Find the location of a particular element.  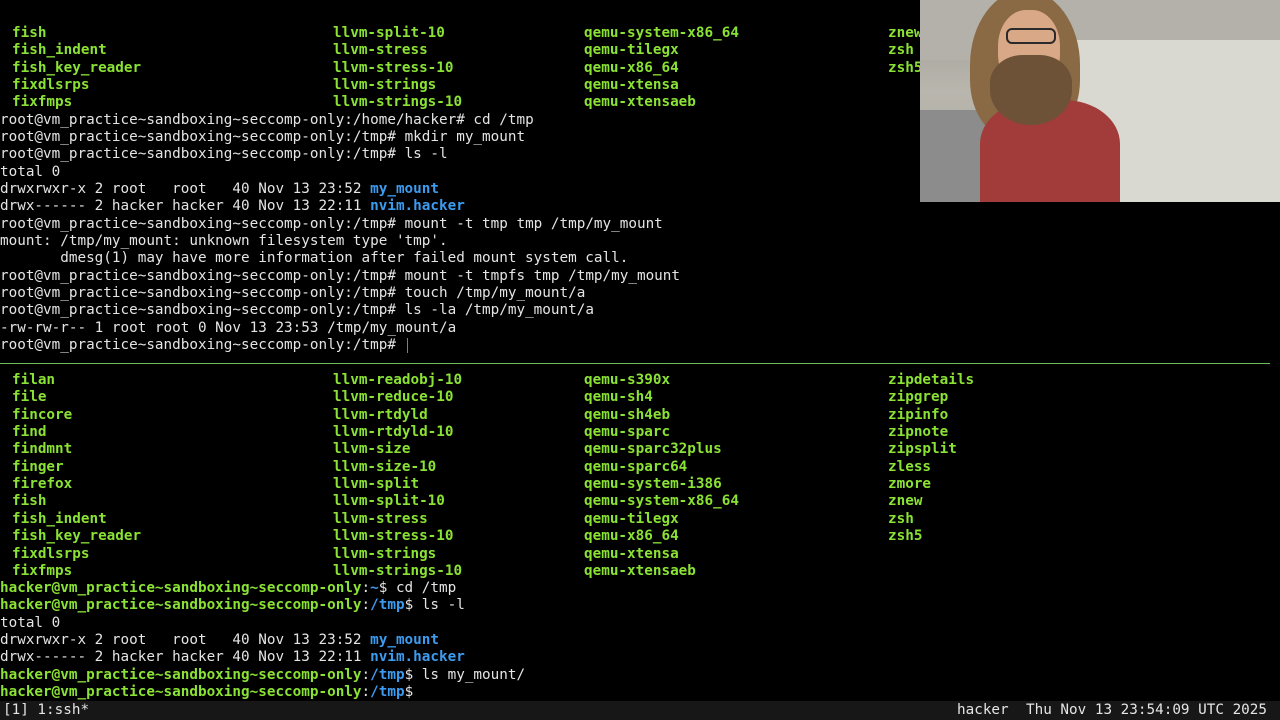

executable-entry: llvm-size is located at coordinates (372, 449).